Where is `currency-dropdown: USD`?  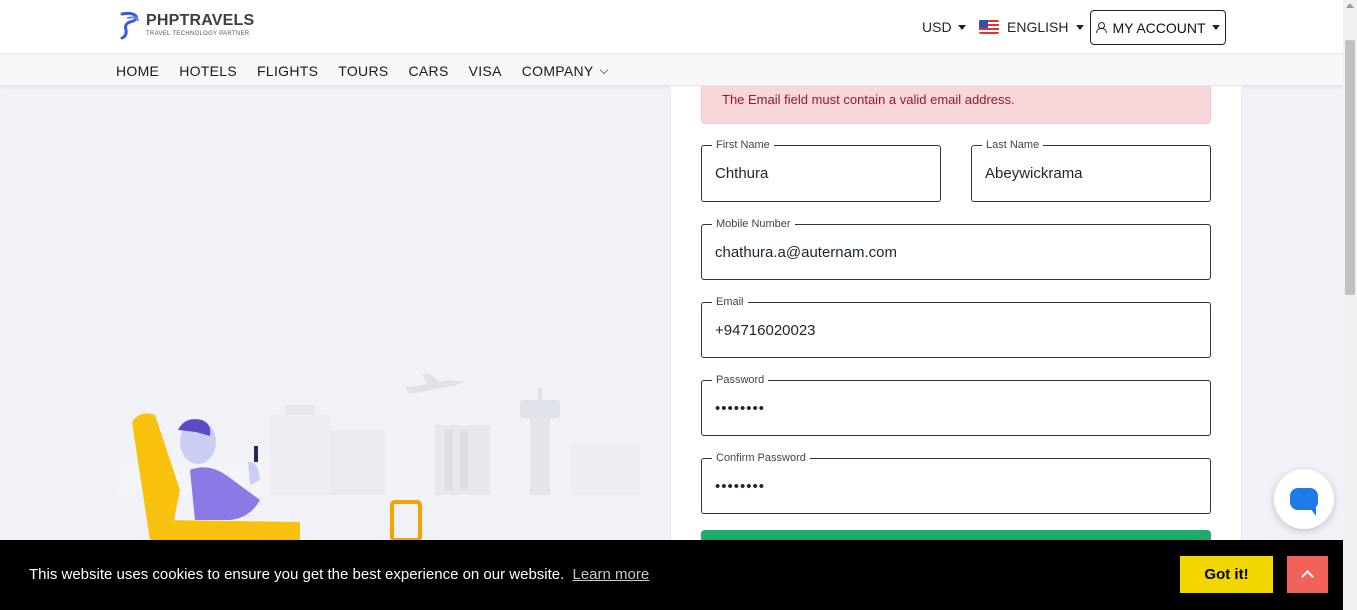 currency-dropdown: USD is located at coordinates (944, 27).